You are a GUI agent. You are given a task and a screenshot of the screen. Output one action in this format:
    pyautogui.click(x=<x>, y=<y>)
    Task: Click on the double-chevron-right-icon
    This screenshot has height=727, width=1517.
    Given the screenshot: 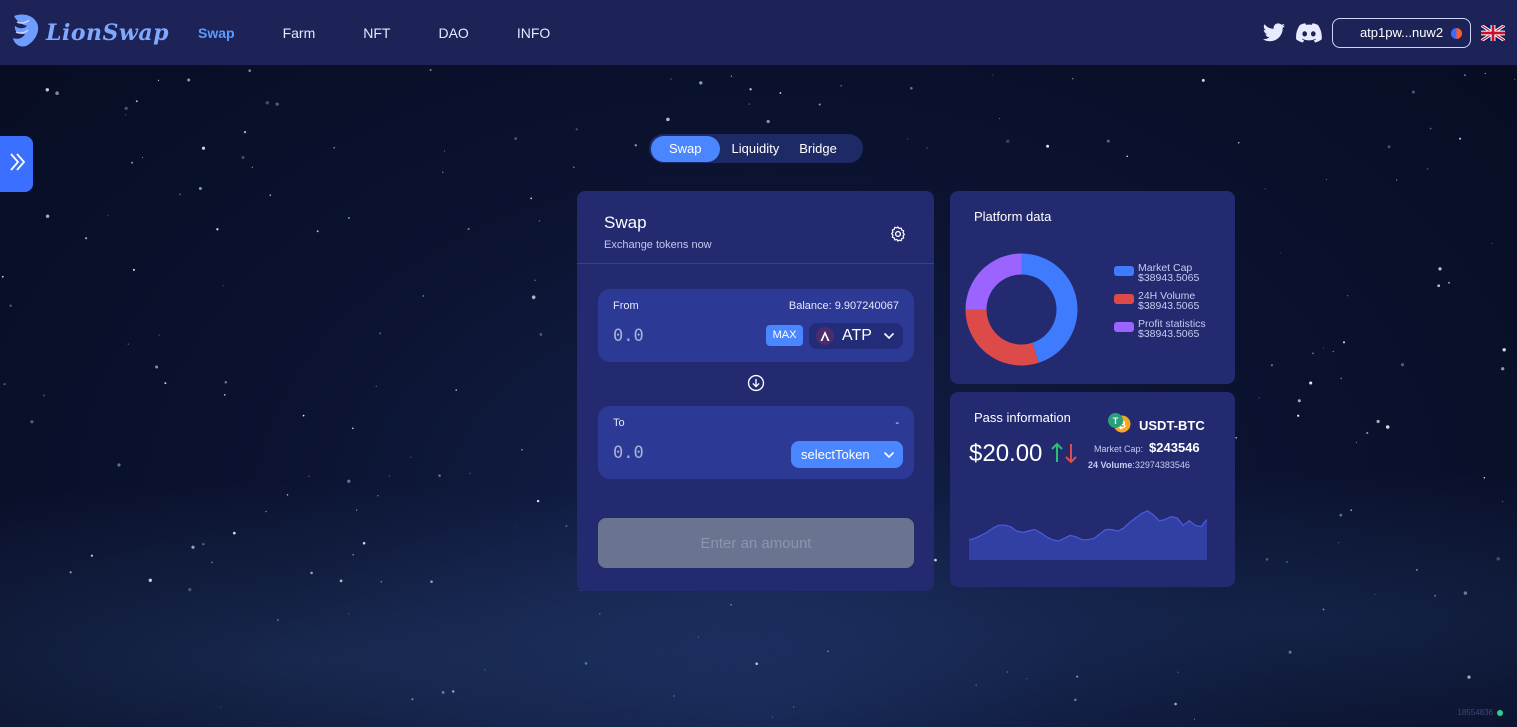 What is the action you would take?
    pyautogui.click(x=17, y=164)
    